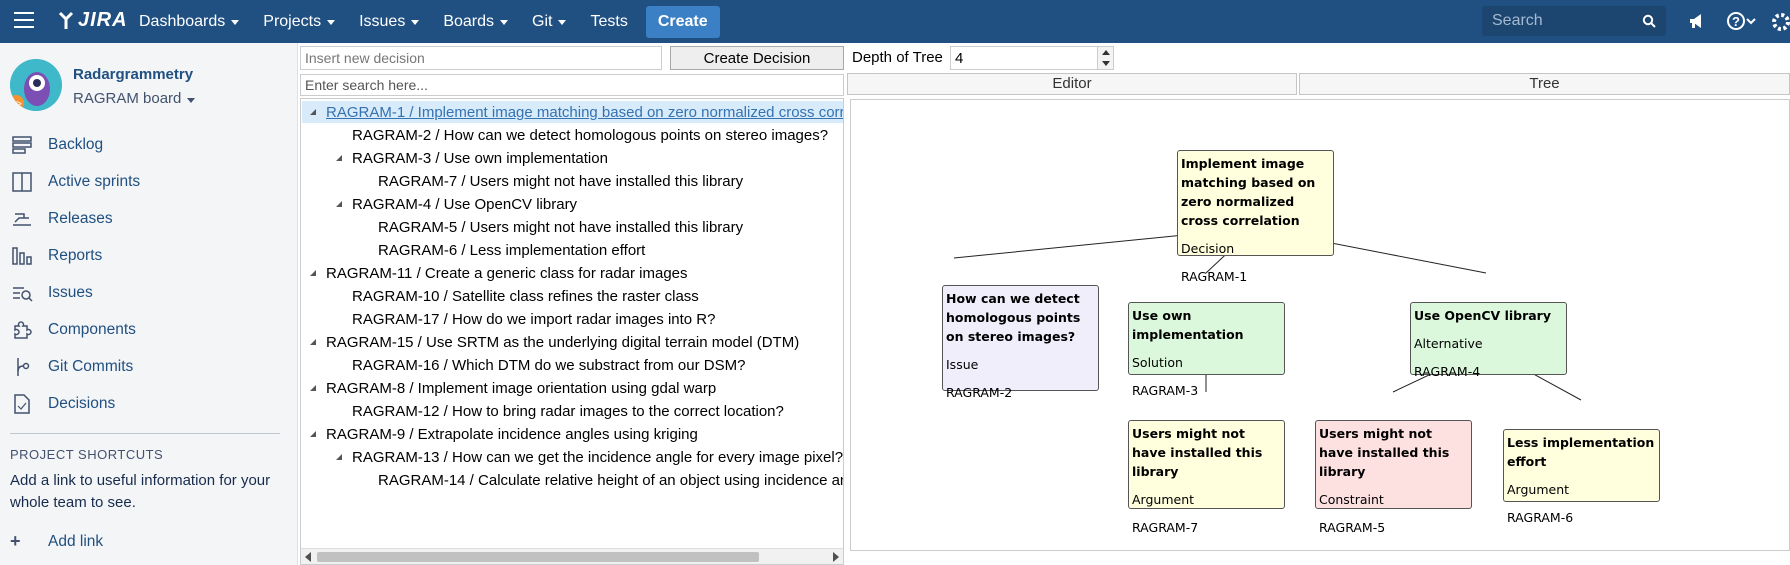 The height and width of the screenshot is (565, 1790). I want to click on tab-editor: Editor, so click(1072, 84).